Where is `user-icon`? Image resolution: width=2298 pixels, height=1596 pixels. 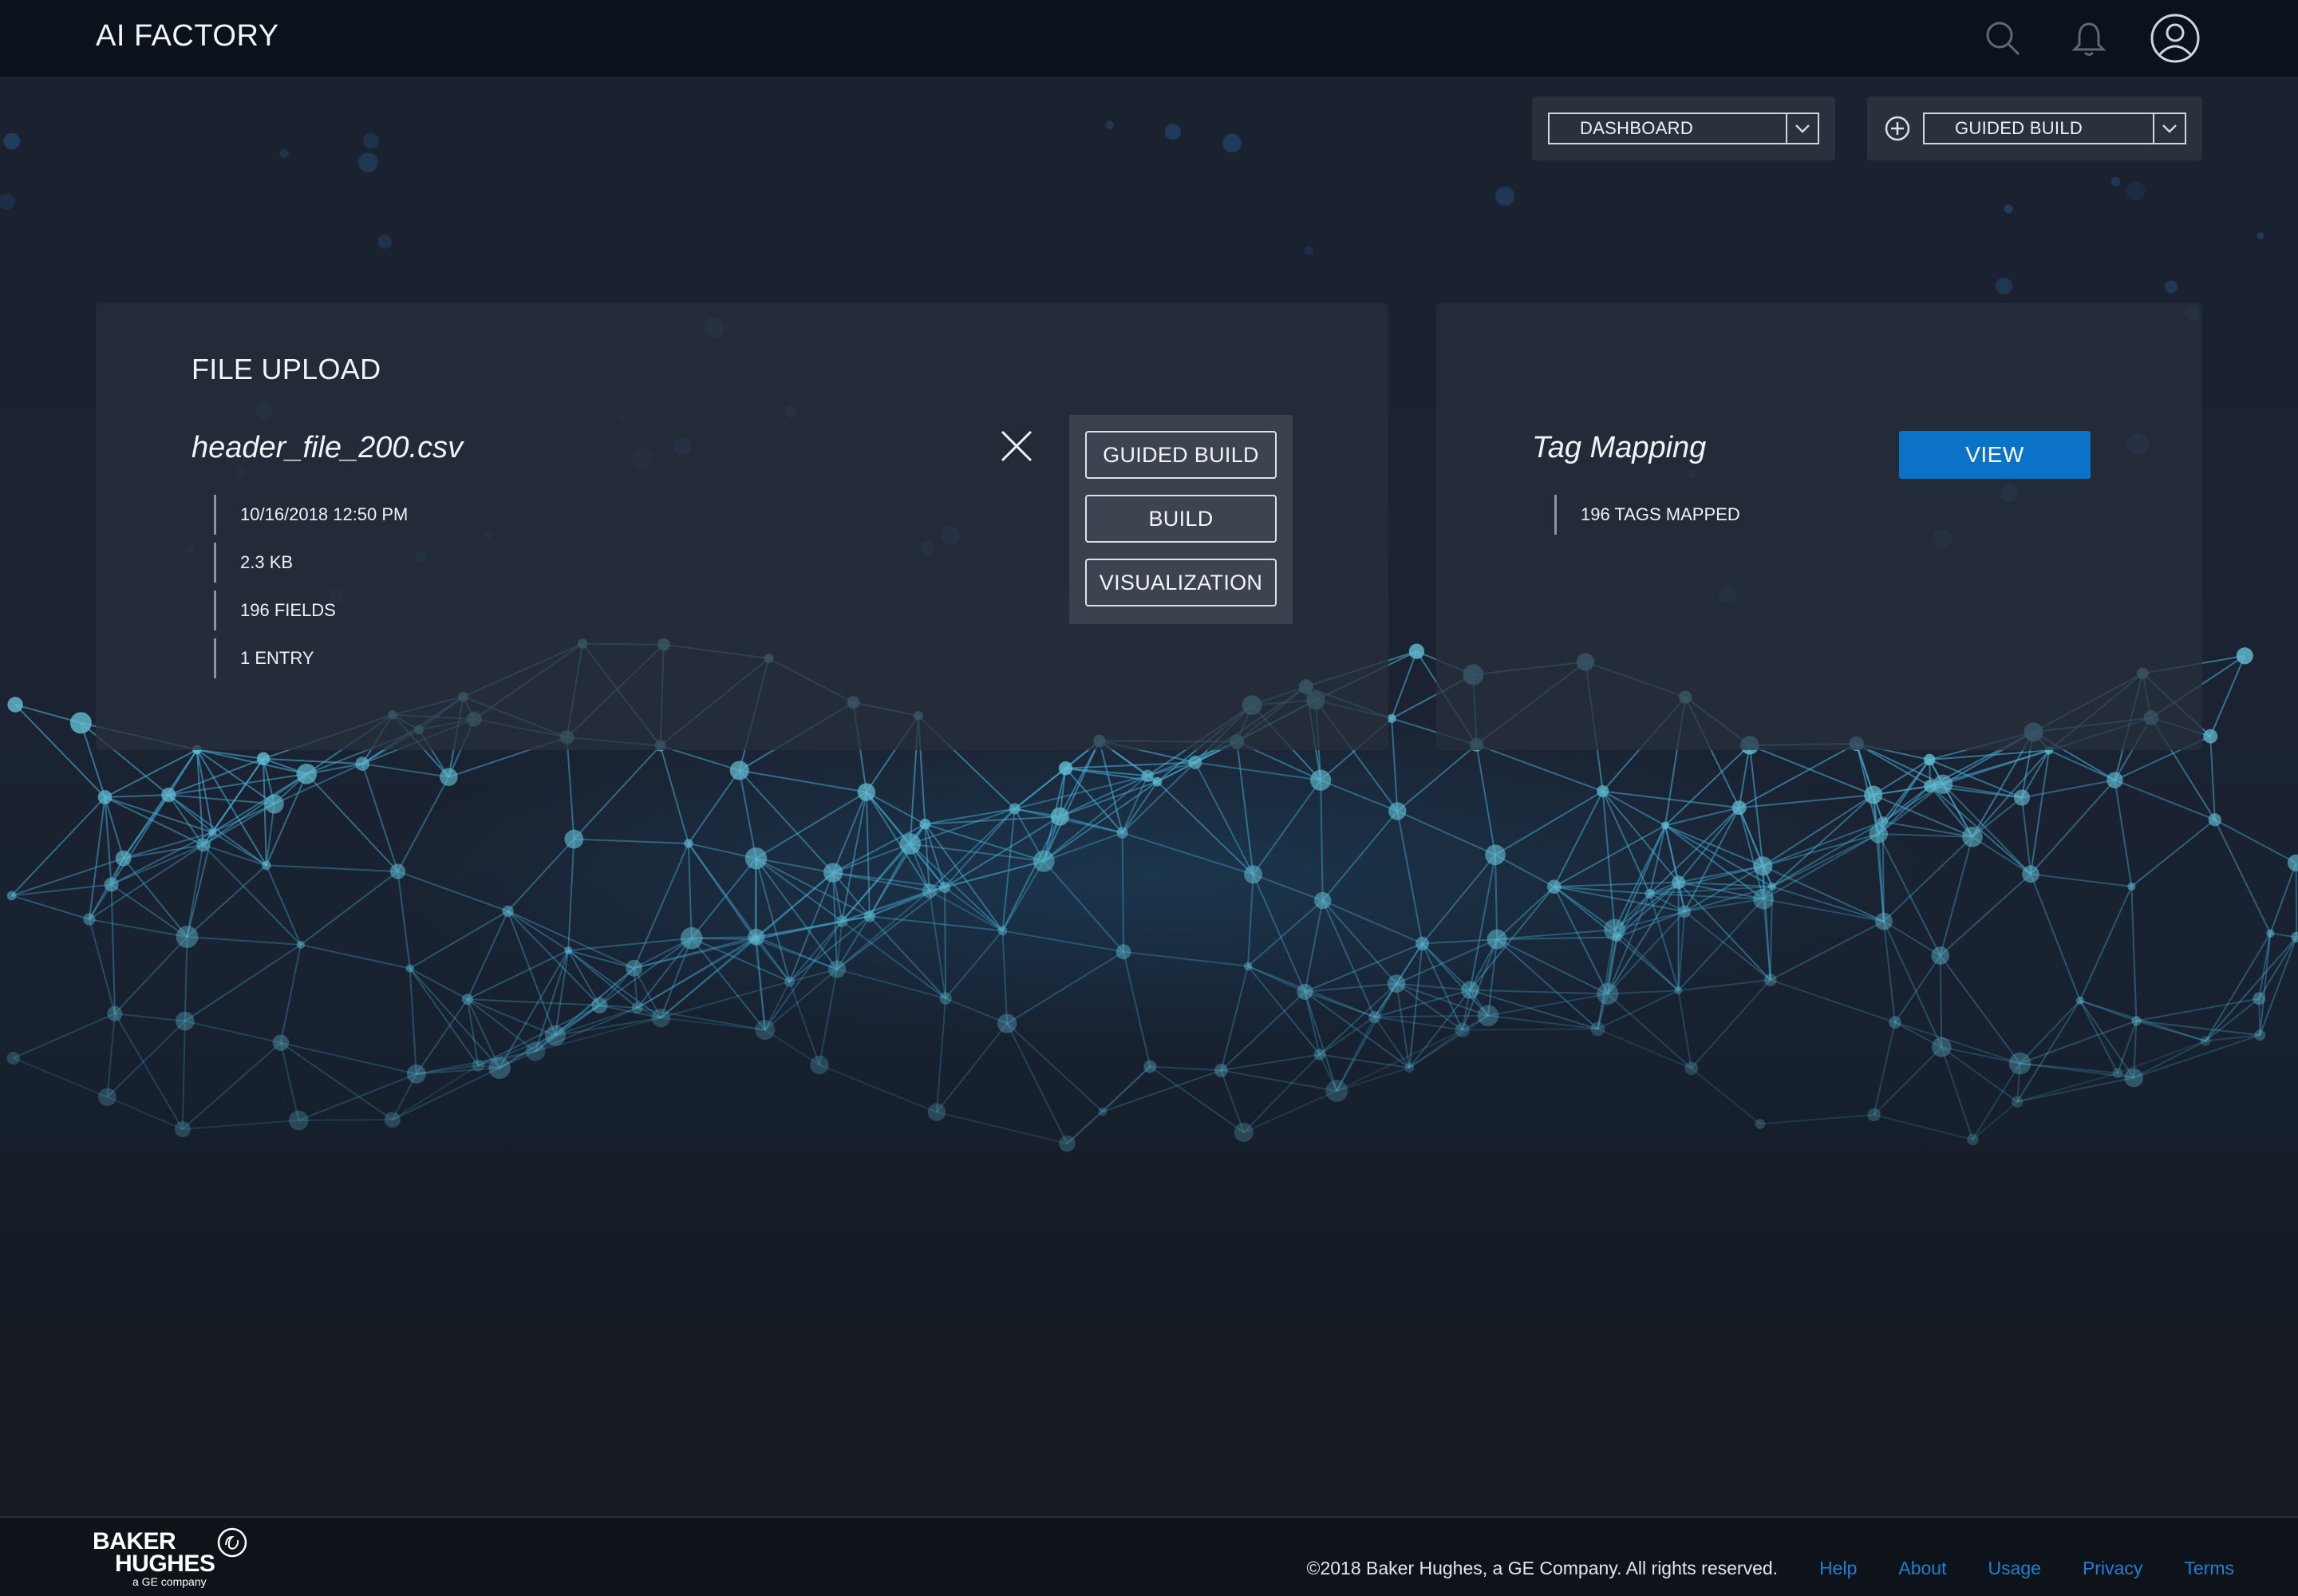
user-icon is located at coordinates (2175, 38).